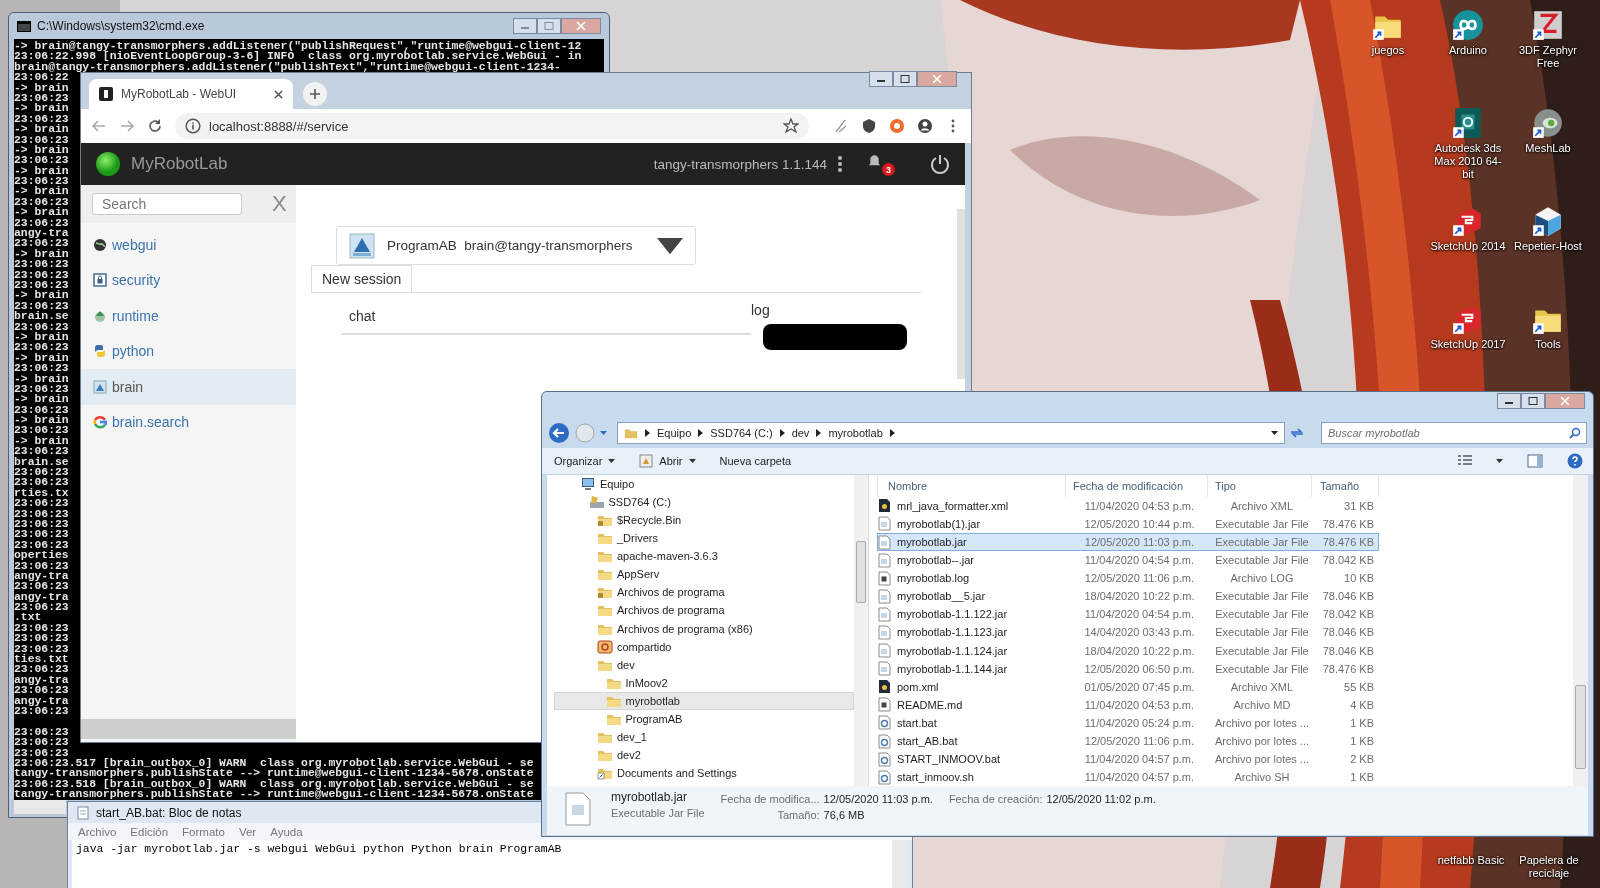 Image resolution: width=1600 pixels, height=888 pixels. What do you see at coordinates (704, 719) in the screenshot?
I see `tree-item: ProgramAB` at bounding box center [704, 719].